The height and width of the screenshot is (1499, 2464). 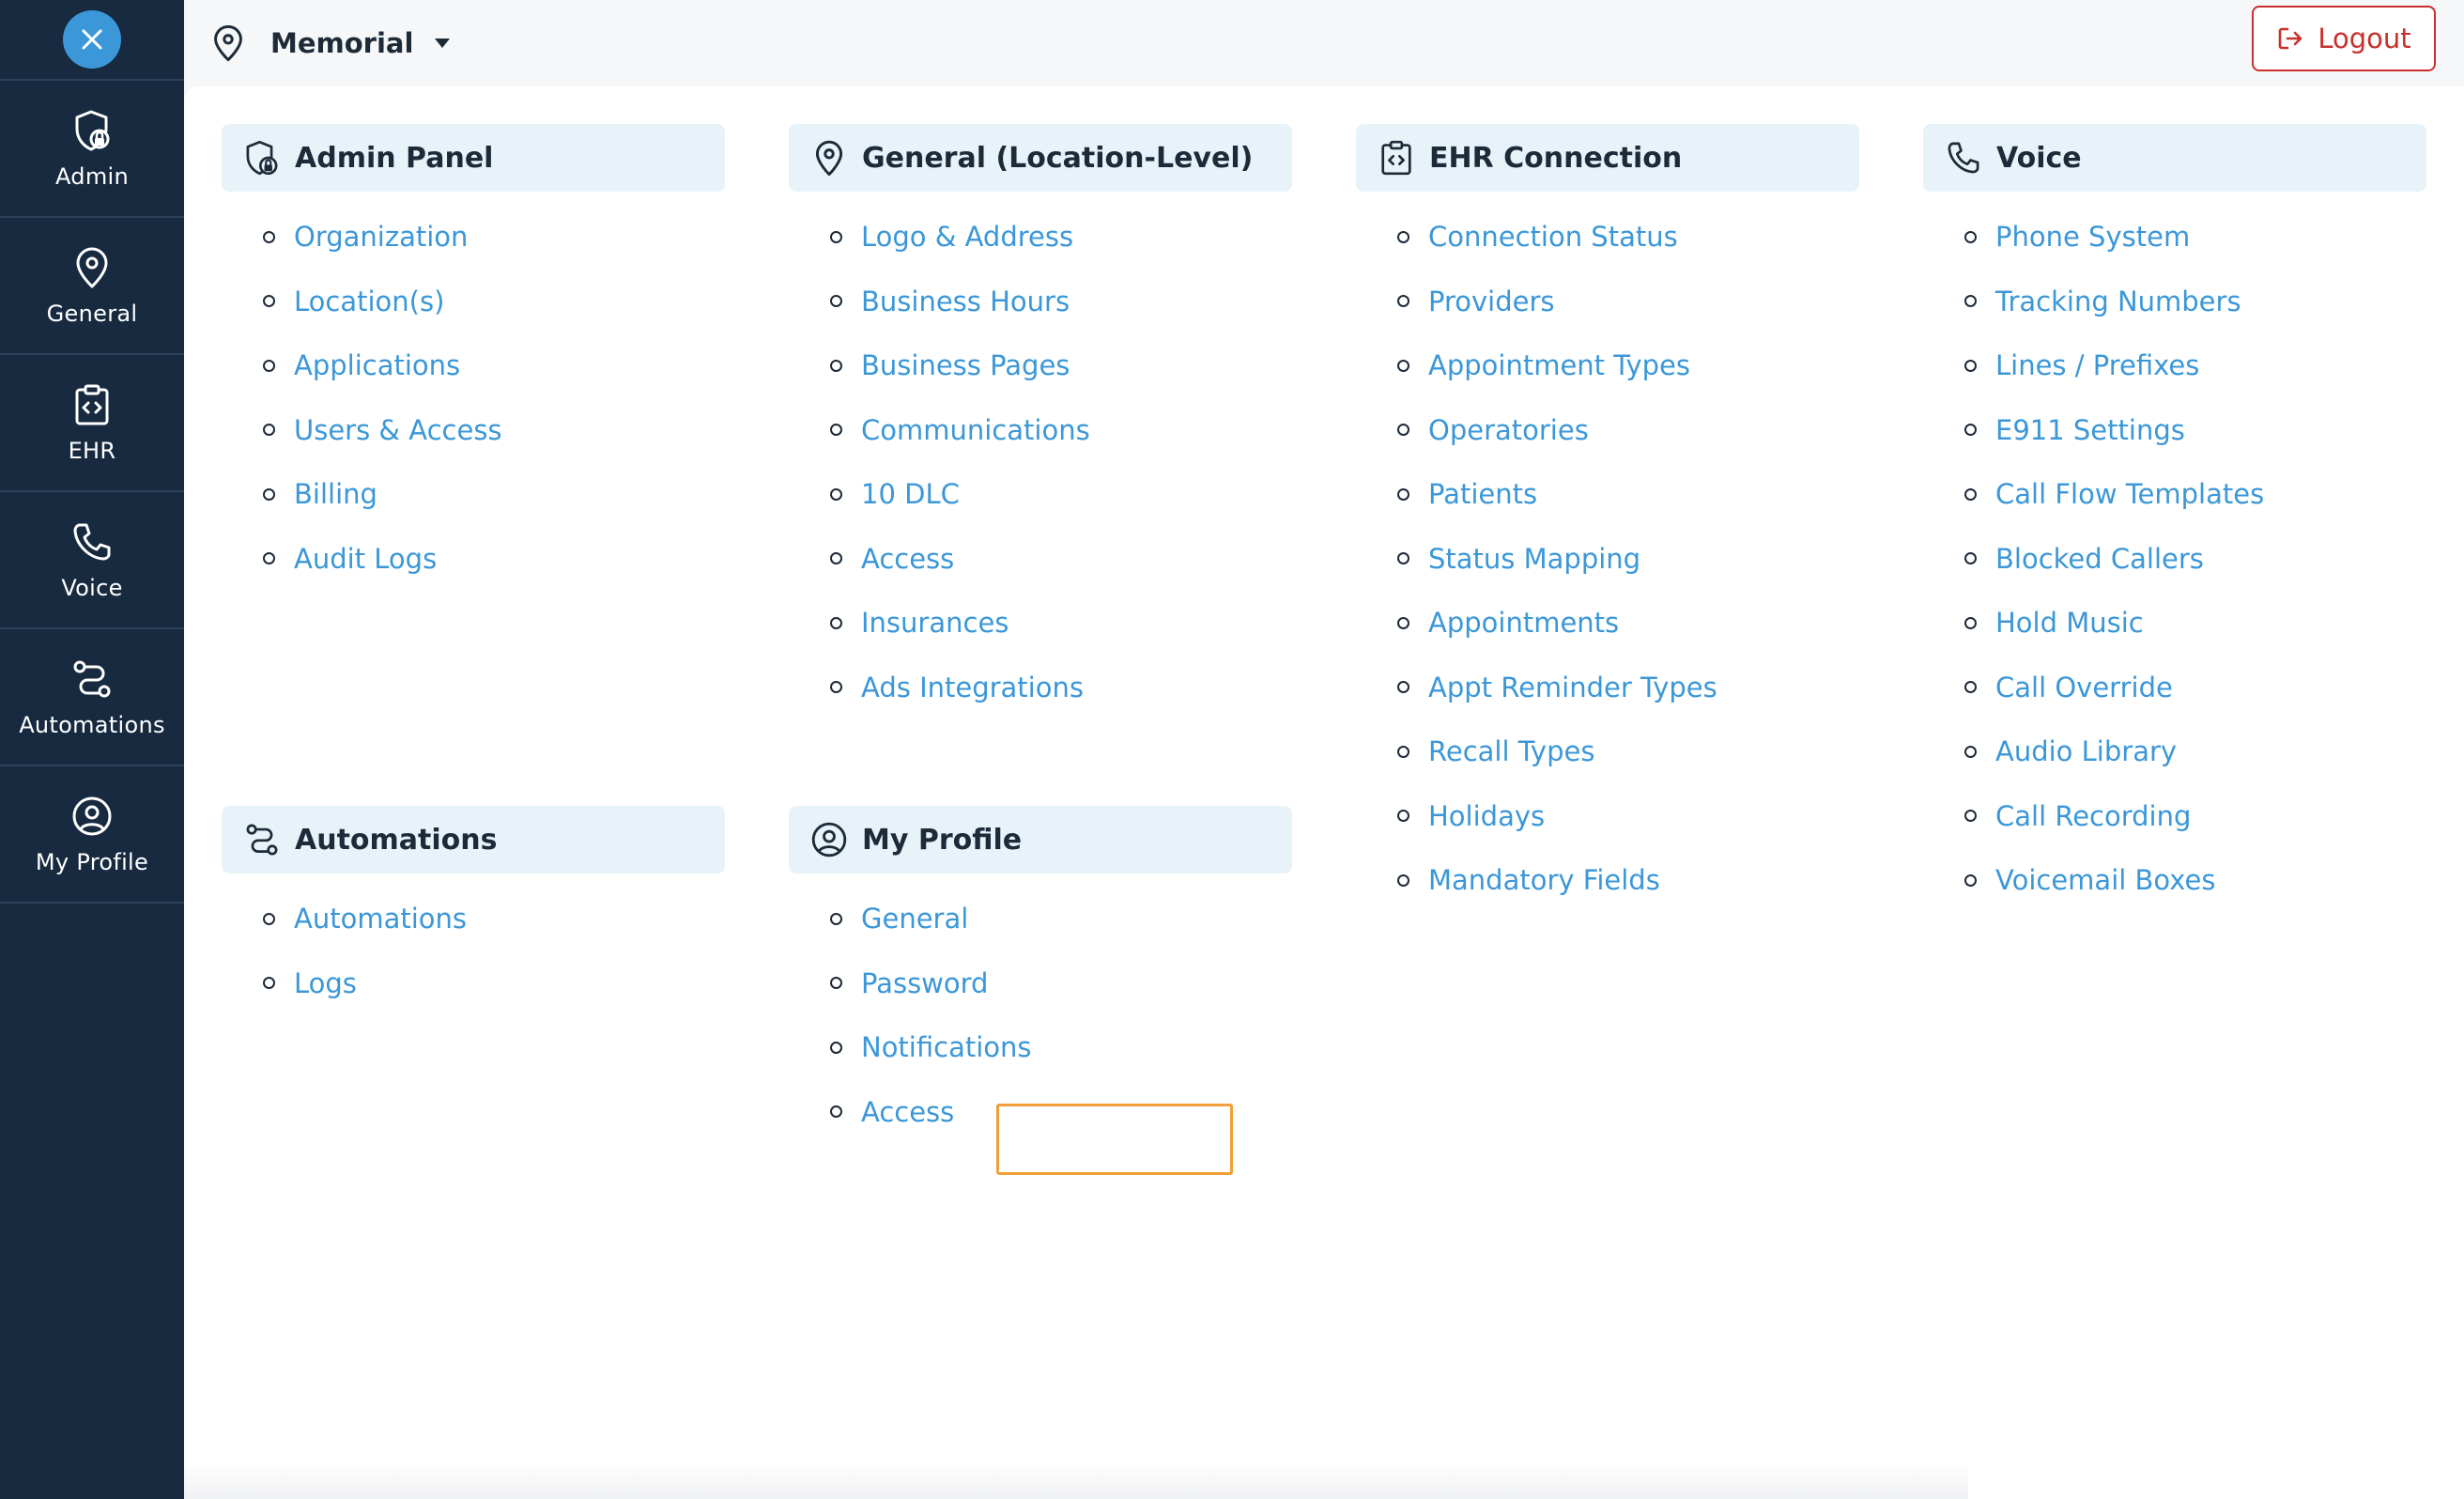 What do you see at coordinates (2069, 623) in the screenshot?
I see `link-hold-music: Hold Music` at bounding box center [2069, 623].